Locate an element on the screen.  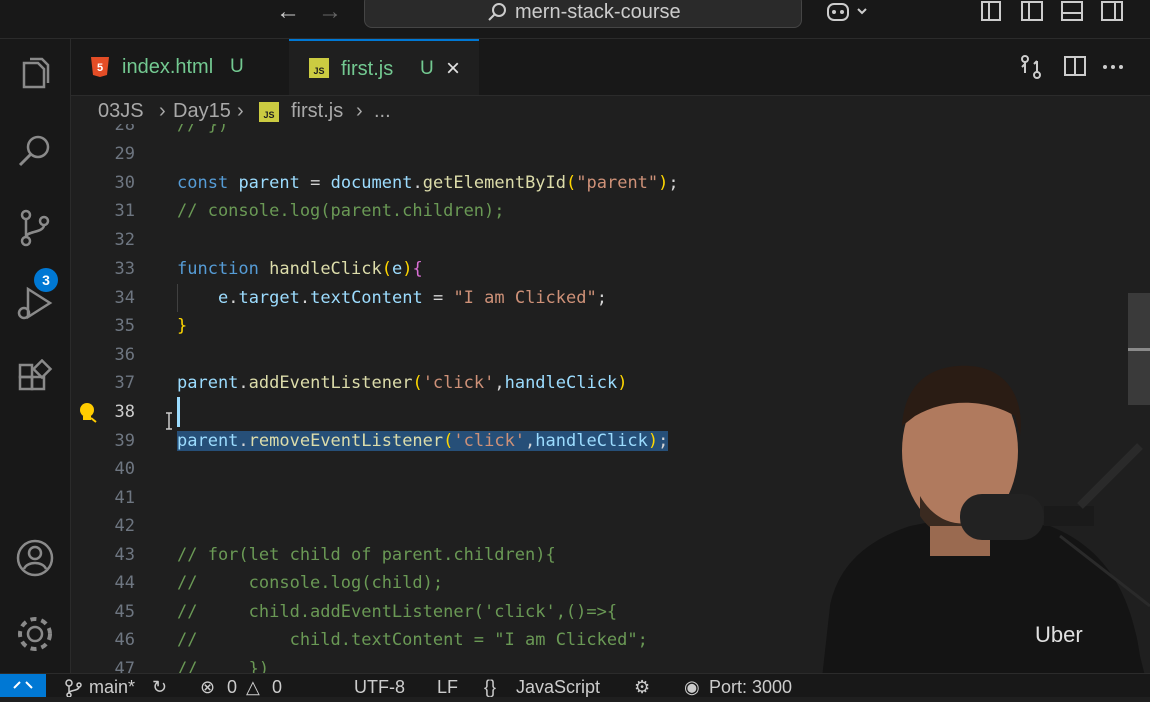
tab-label: first.js is located at coordinates (367, 69).